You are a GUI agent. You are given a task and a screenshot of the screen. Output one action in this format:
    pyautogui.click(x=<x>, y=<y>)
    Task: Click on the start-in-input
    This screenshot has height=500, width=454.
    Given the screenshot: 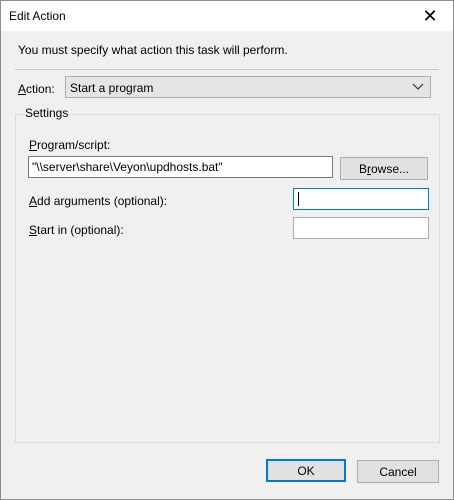 What is the action you would take?
    pyautogui.click(x=361, y=228)
    